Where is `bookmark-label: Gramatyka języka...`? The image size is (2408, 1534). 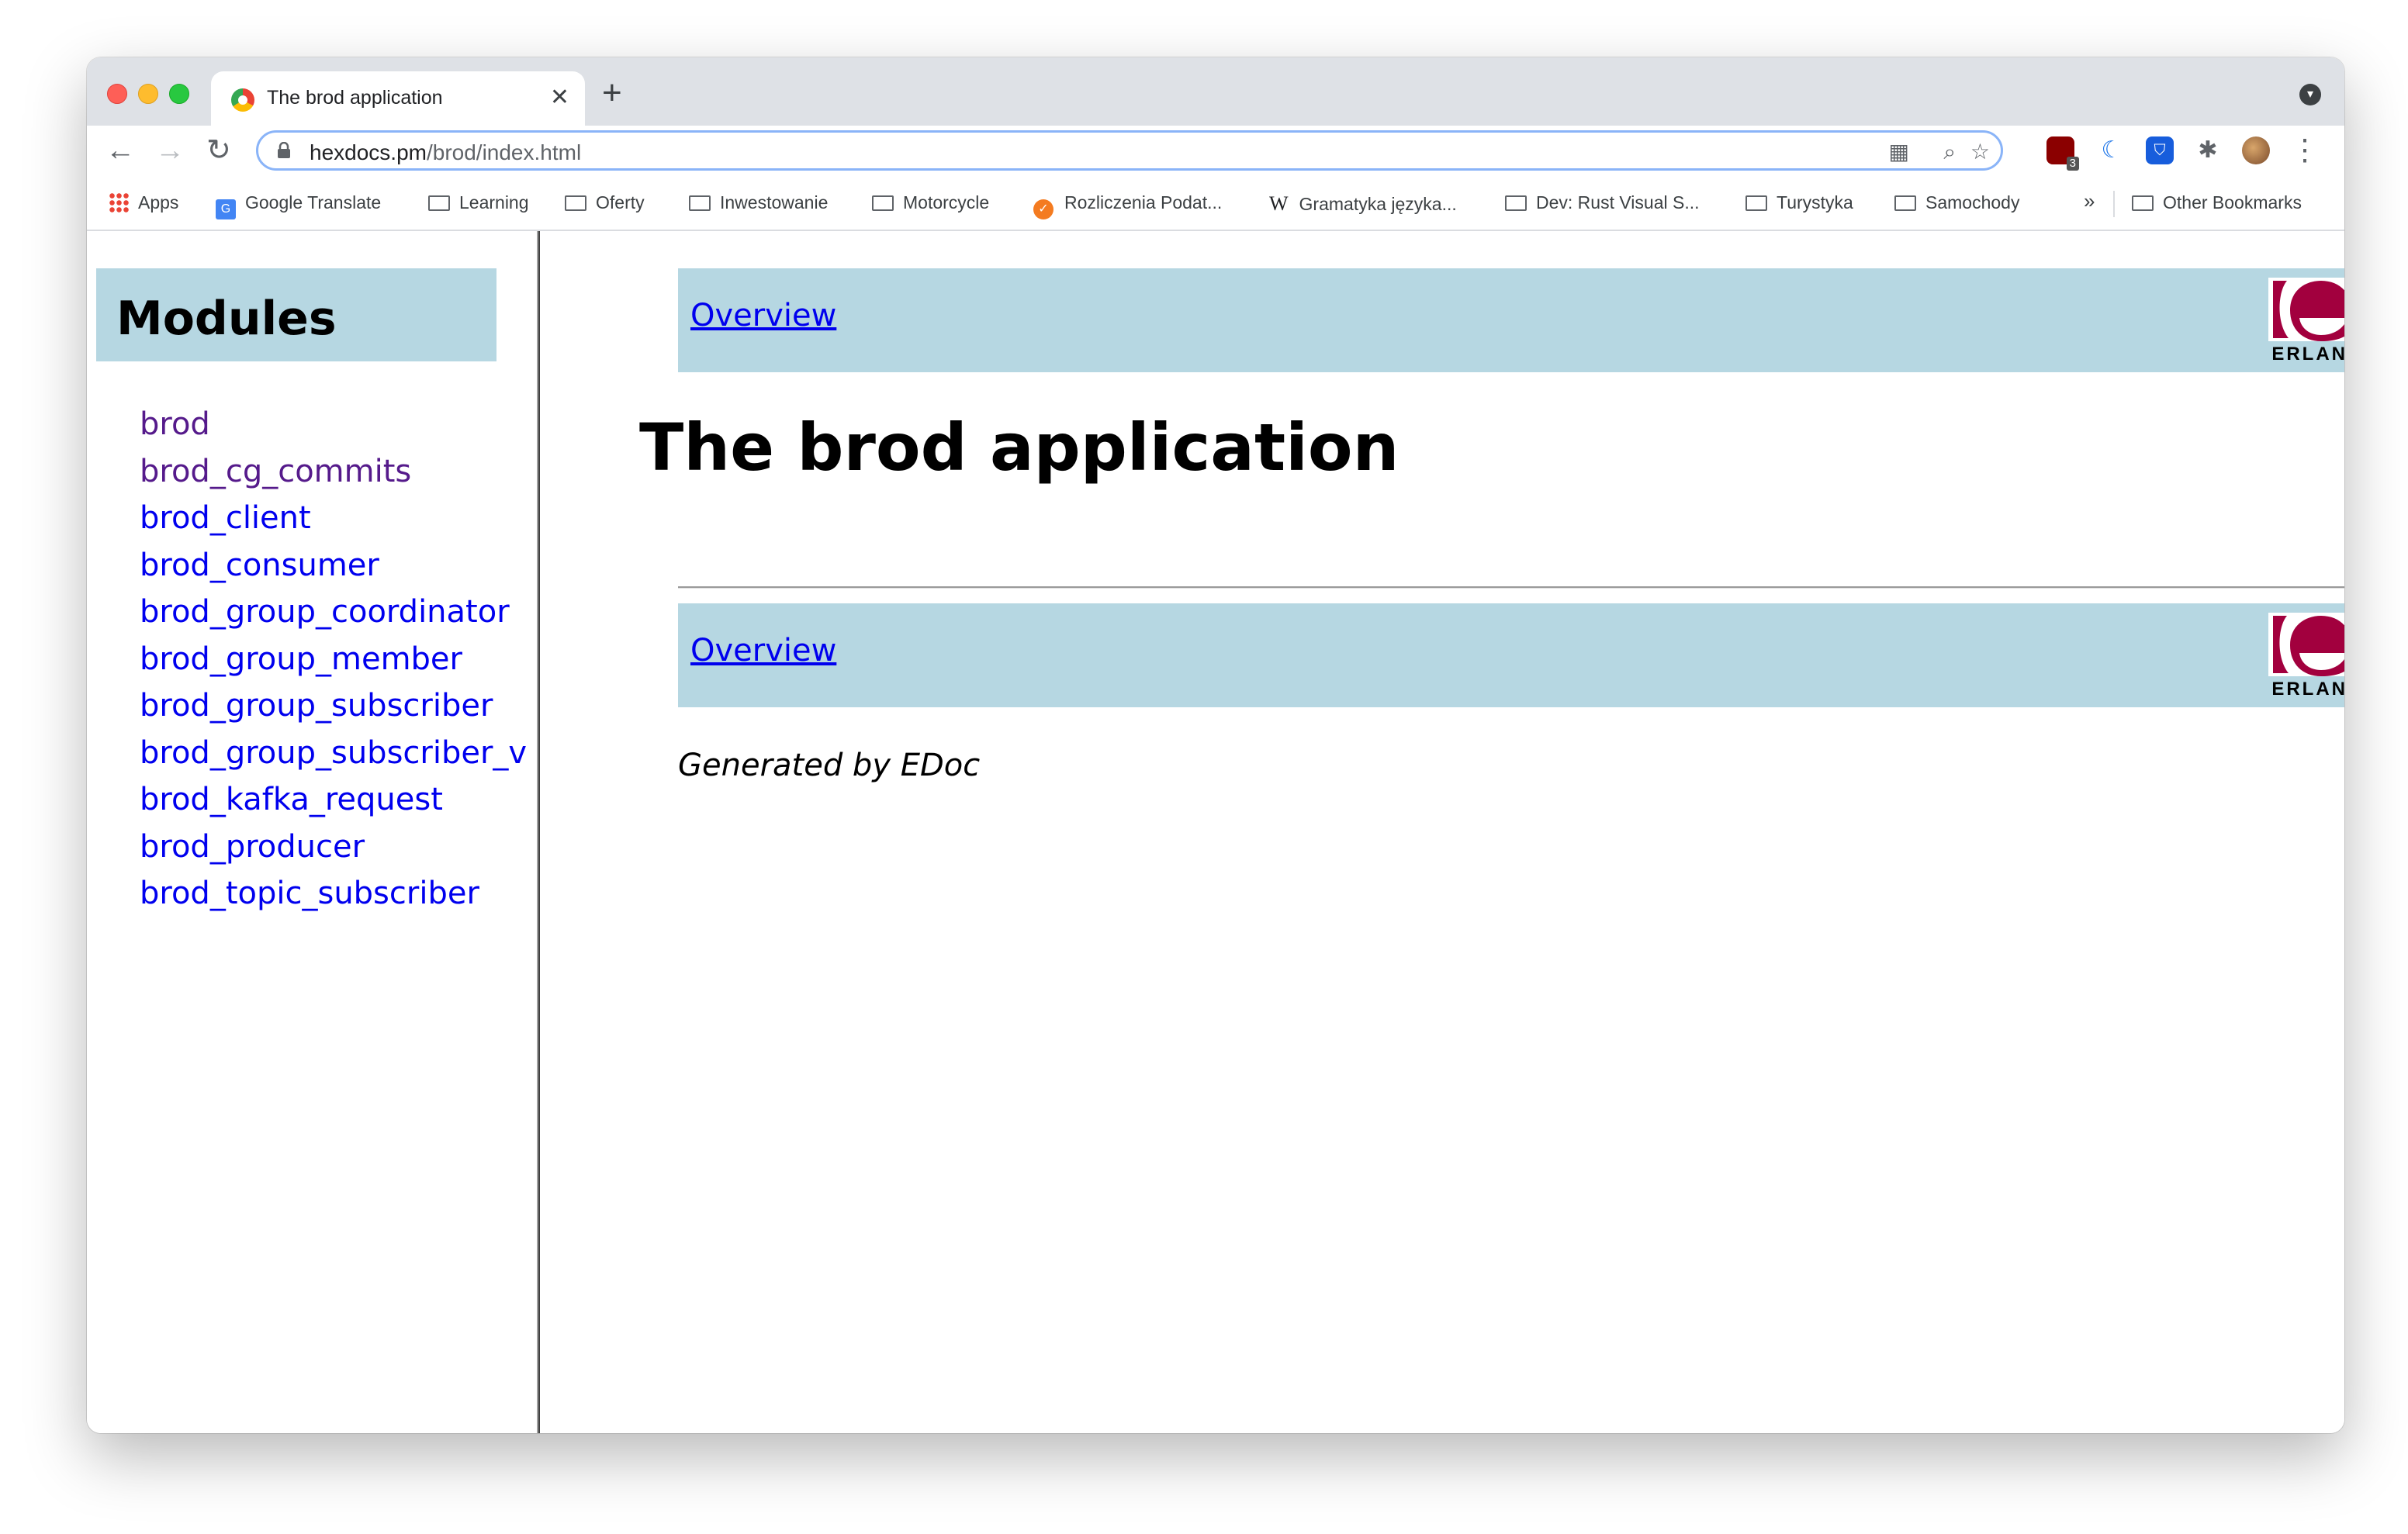 bookmark-label: Gramatyka języka... is located at coordinates (1378, 204).